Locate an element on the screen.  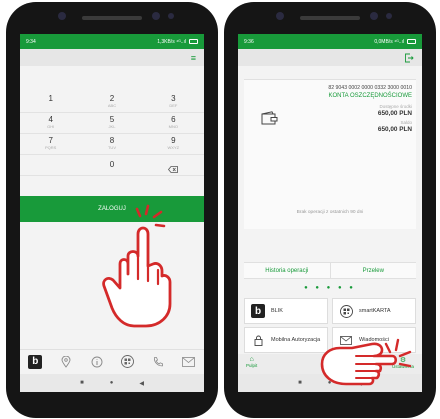
key-digit: 0 is located at coordinates (112, 164).